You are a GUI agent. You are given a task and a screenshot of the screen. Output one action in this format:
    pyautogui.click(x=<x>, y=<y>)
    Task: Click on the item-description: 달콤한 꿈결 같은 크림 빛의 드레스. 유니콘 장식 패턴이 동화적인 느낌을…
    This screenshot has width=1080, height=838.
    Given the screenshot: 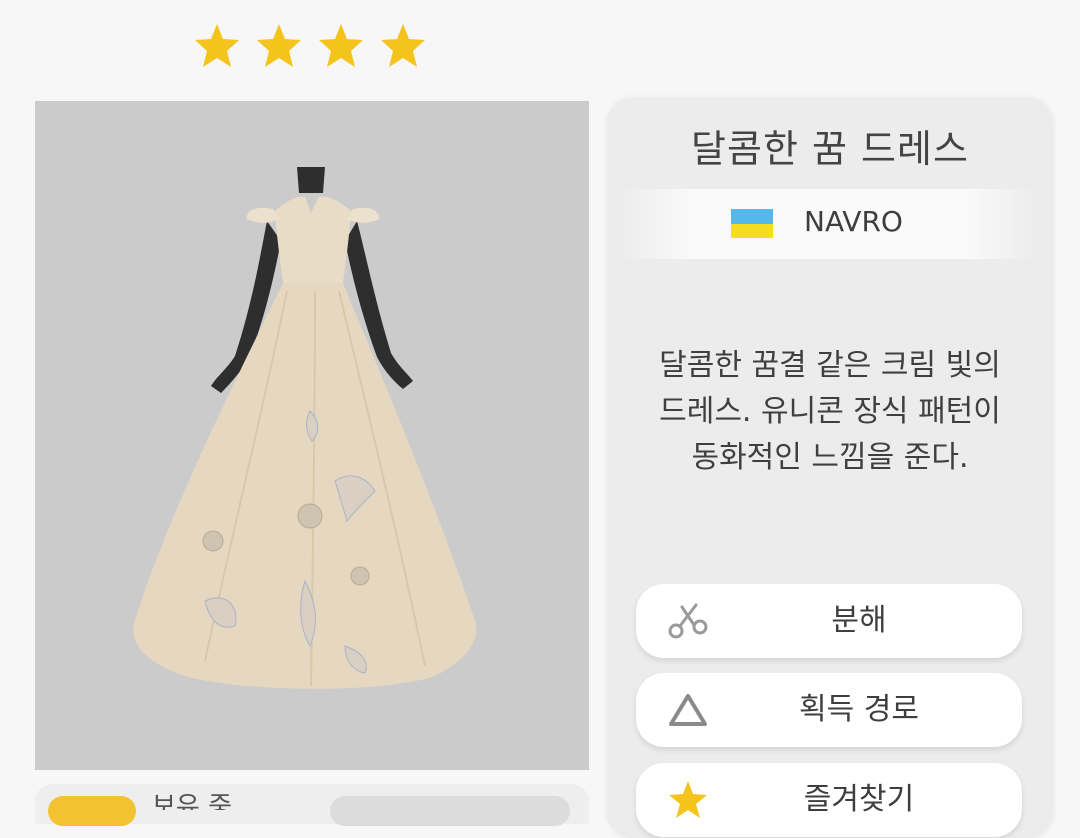 What is the action you would take?
    pyautogui.click(x=830, y=412)
    